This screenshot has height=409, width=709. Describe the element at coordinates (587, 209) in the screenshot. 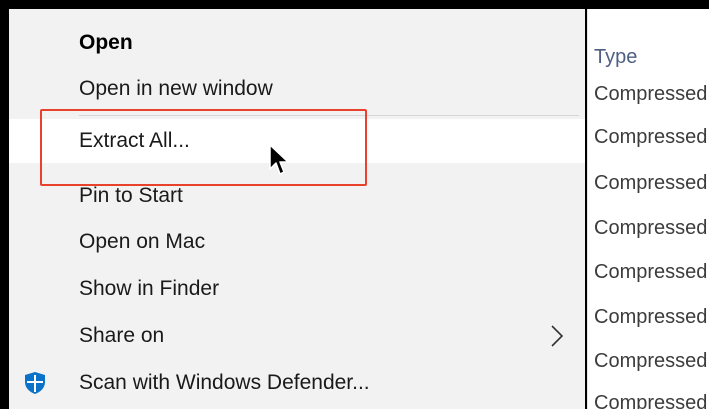

I see `column-divider` at that location.